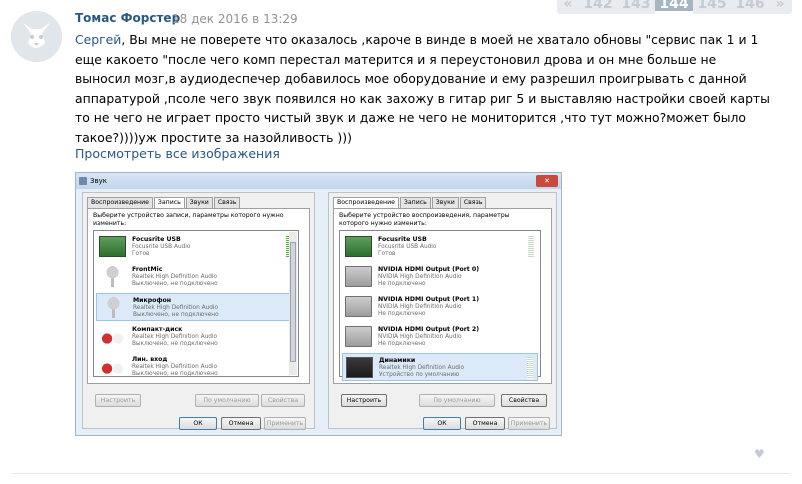 This screenshot has height=484, width=802. What do you see at coordinates (712, 7) in the screenshot?
I see `pagination-page-145: 145` at bounding box center [712, 7].